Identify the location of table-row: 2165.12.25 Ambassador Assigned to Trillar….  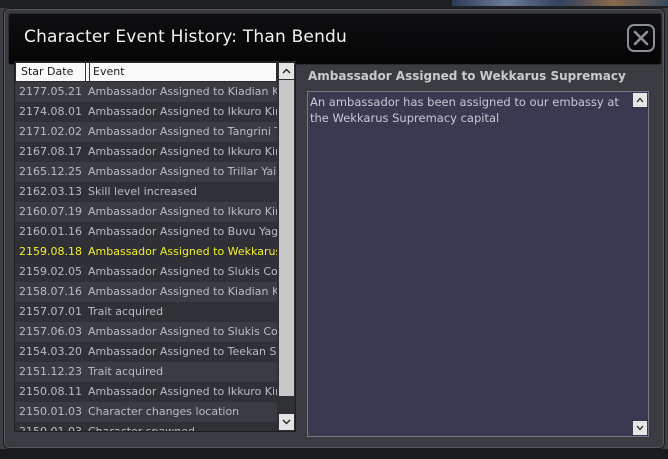
(146, 172).